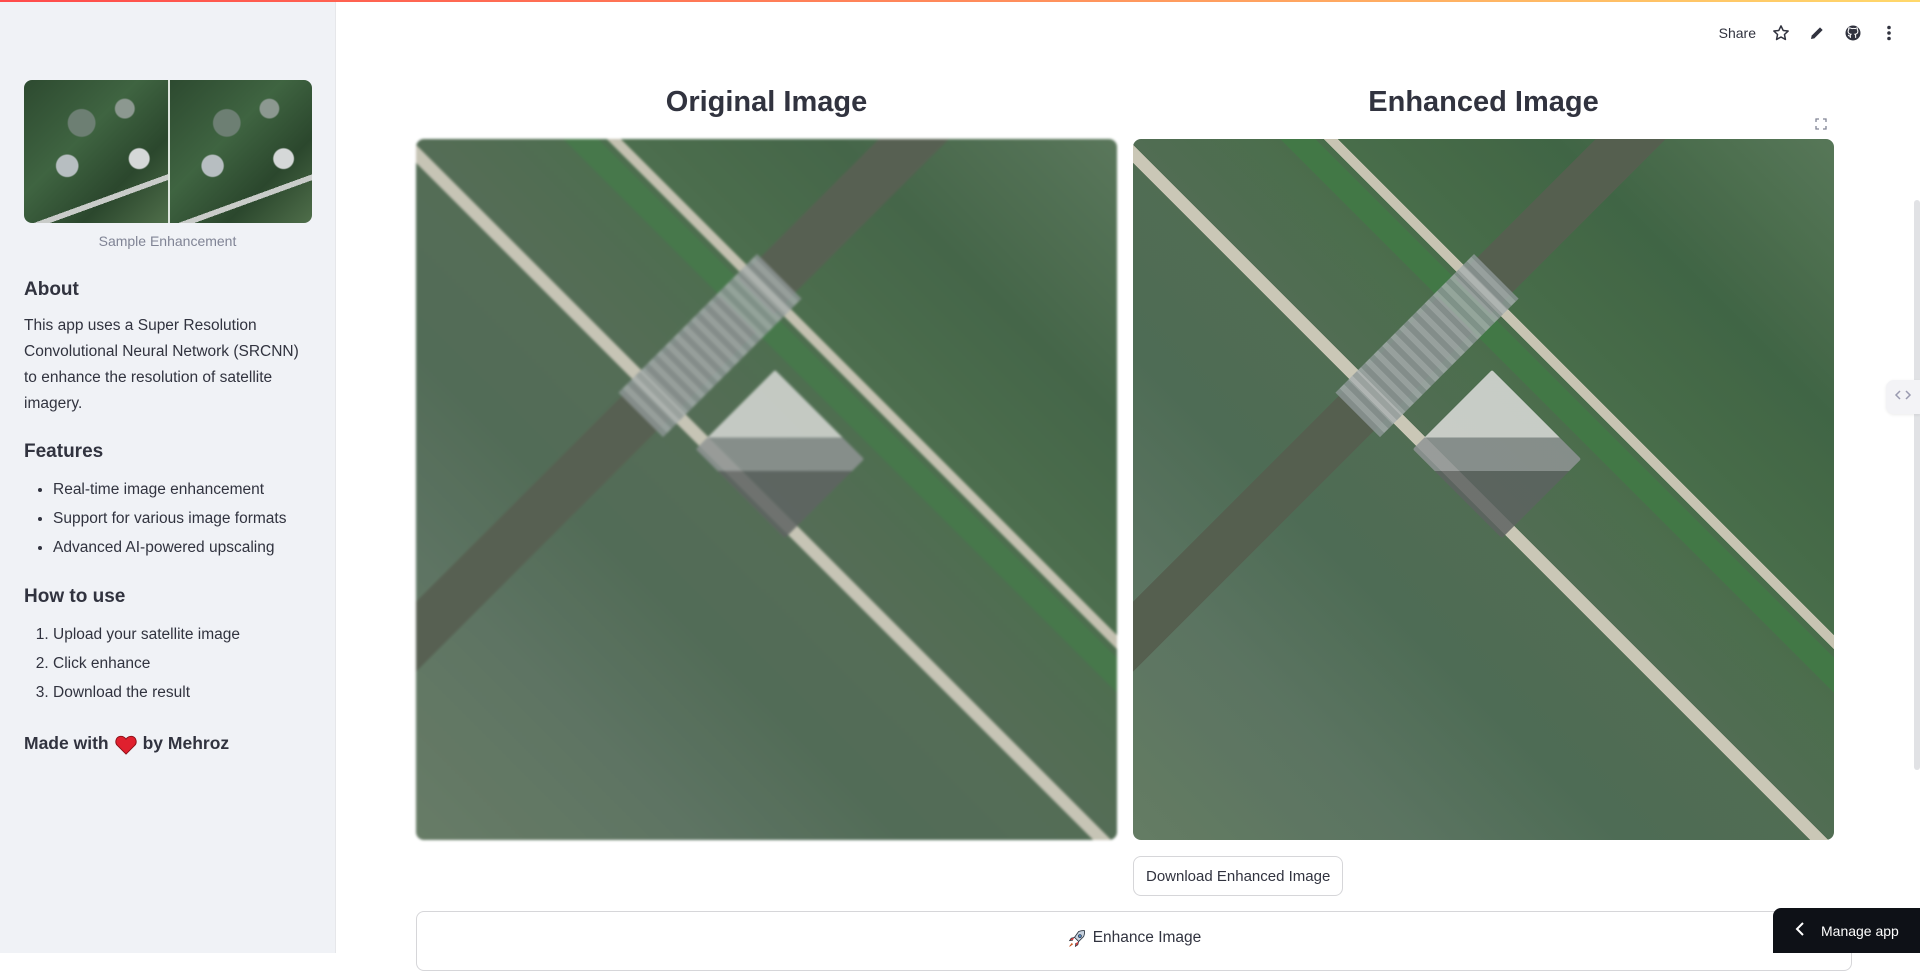 This screenshot has height=971, width=1920. Describe the element at coordinates (167, 452) in the screenshot. I see `features-heading: Features` at that location.